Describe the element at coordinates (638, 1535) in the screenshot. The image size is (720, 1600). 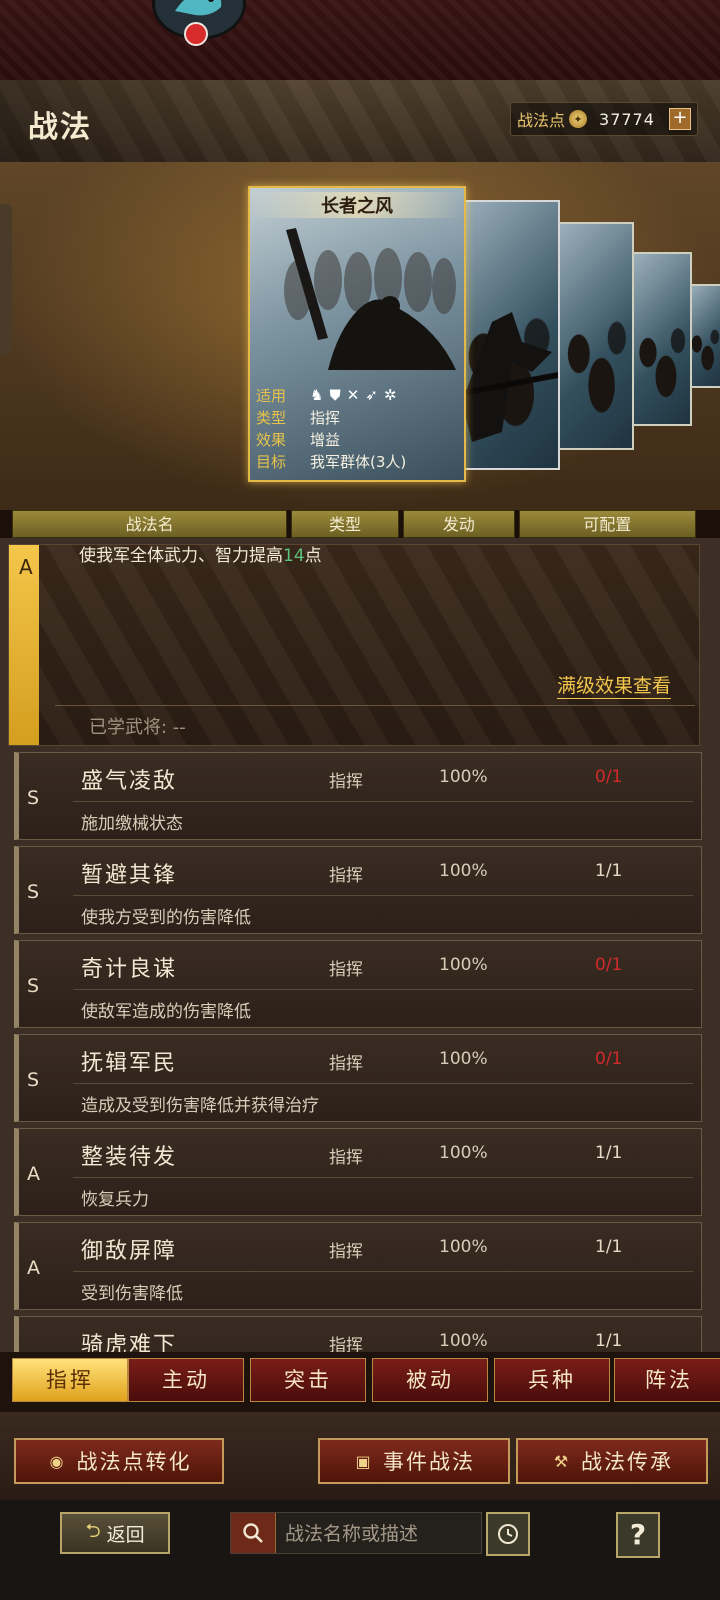
I see `help-button: ?` at that location.